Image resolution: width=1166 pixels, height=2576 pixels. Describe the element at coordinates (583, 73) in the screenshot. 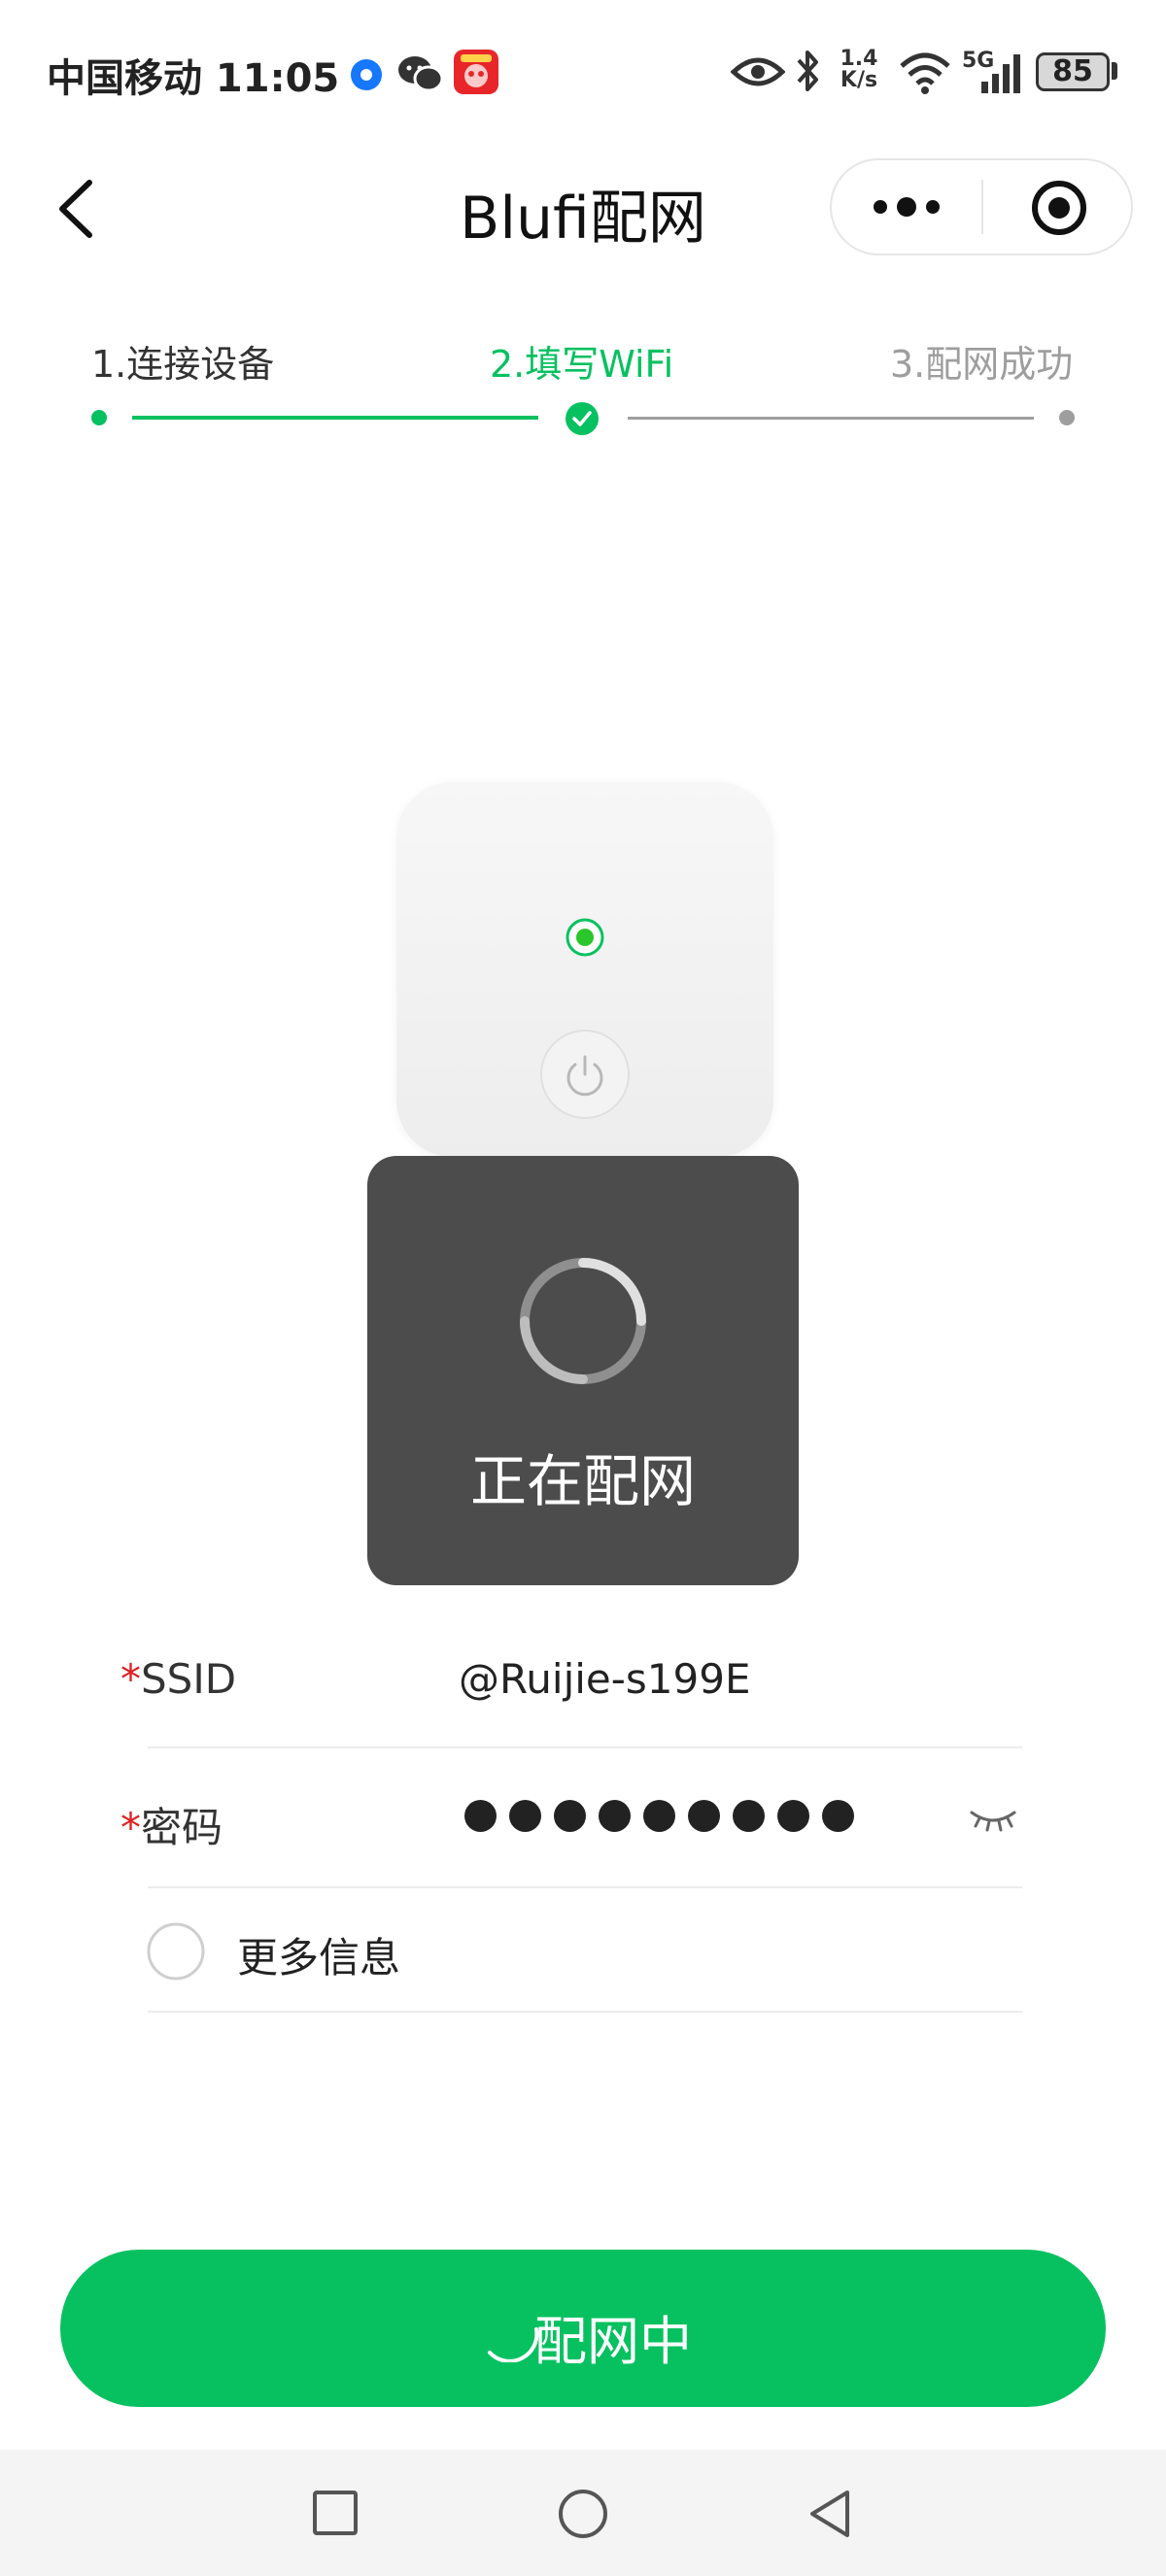

I see `status-bar: 中国移动 11:05 1.4 K/s 5G 85` at that location.